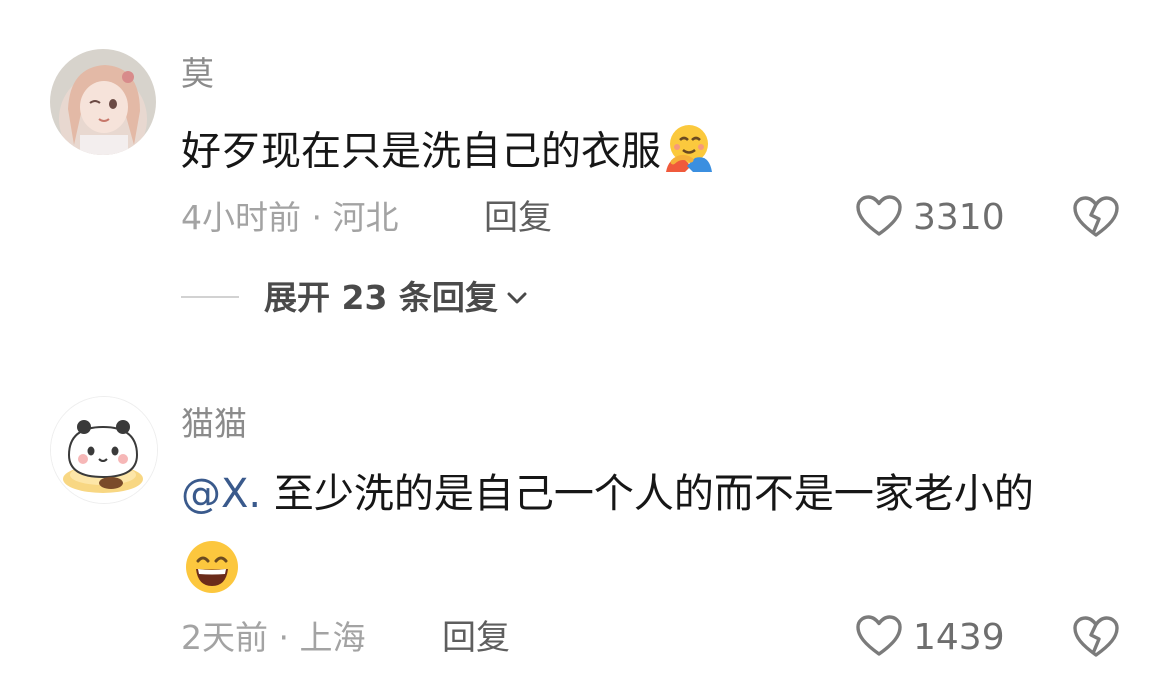 This screenshot has height=688, width=1170. I want to click on like-button: 1439, so click(930, 638).